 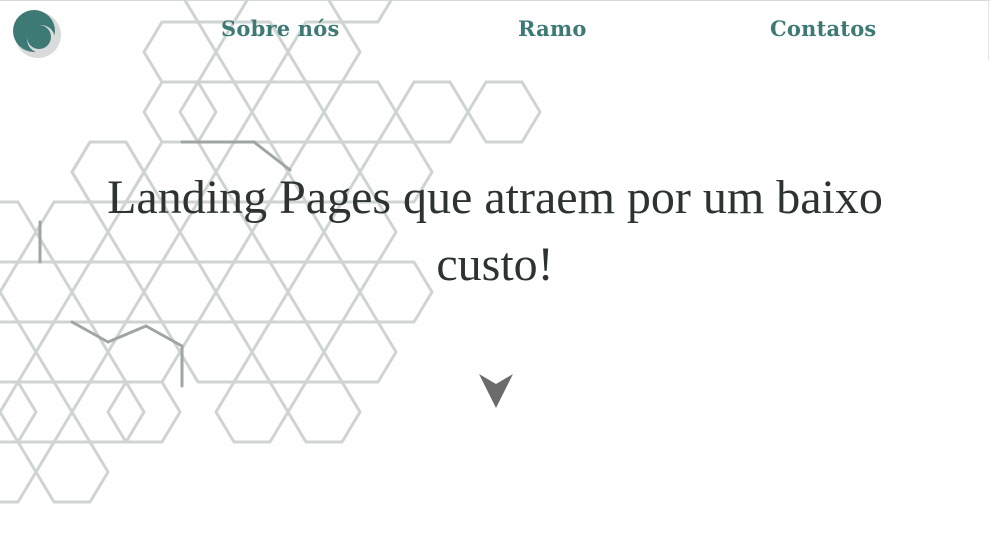 I want to click on main-navigation: Sobre nós Ramo Contatos, so click(x=495, y=32).